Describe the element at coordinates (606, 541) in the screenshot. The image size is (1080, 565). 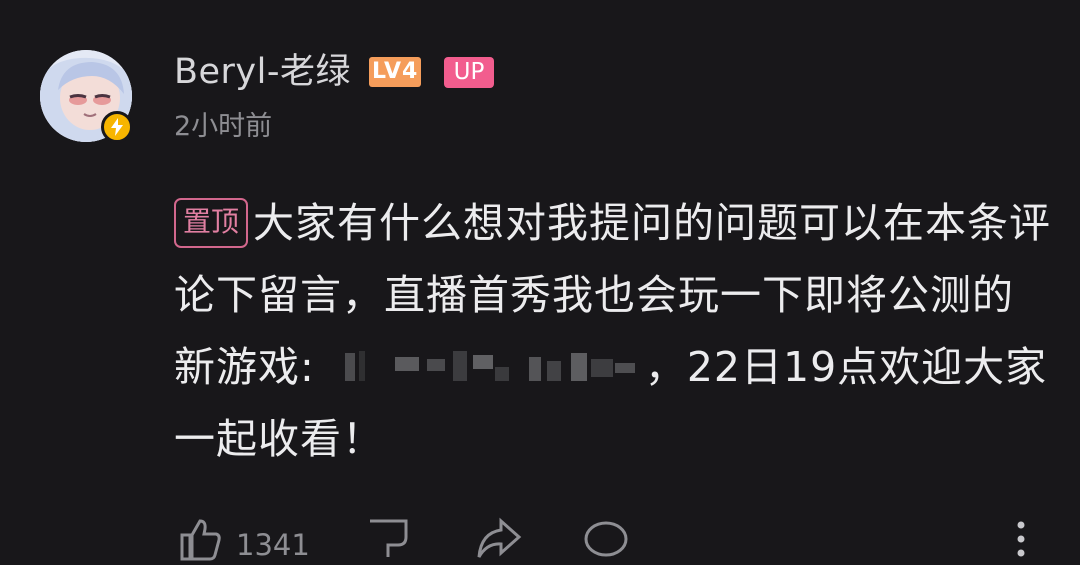
I see `reply-icon` at that location.